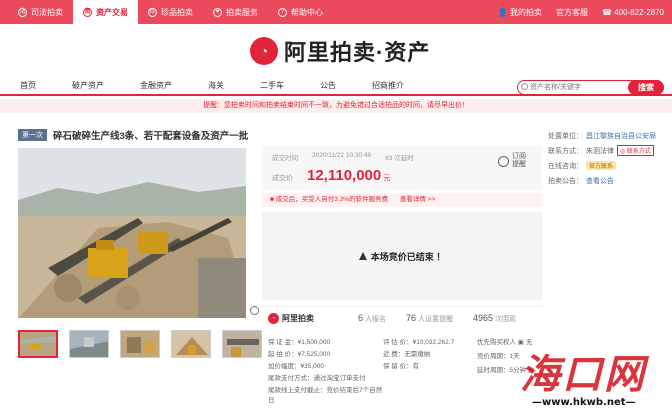  What do you see at coordinates (273, 318) in the screenshot?
I see `brand-logo-icon: ◔` at bounding box center [273, 318].